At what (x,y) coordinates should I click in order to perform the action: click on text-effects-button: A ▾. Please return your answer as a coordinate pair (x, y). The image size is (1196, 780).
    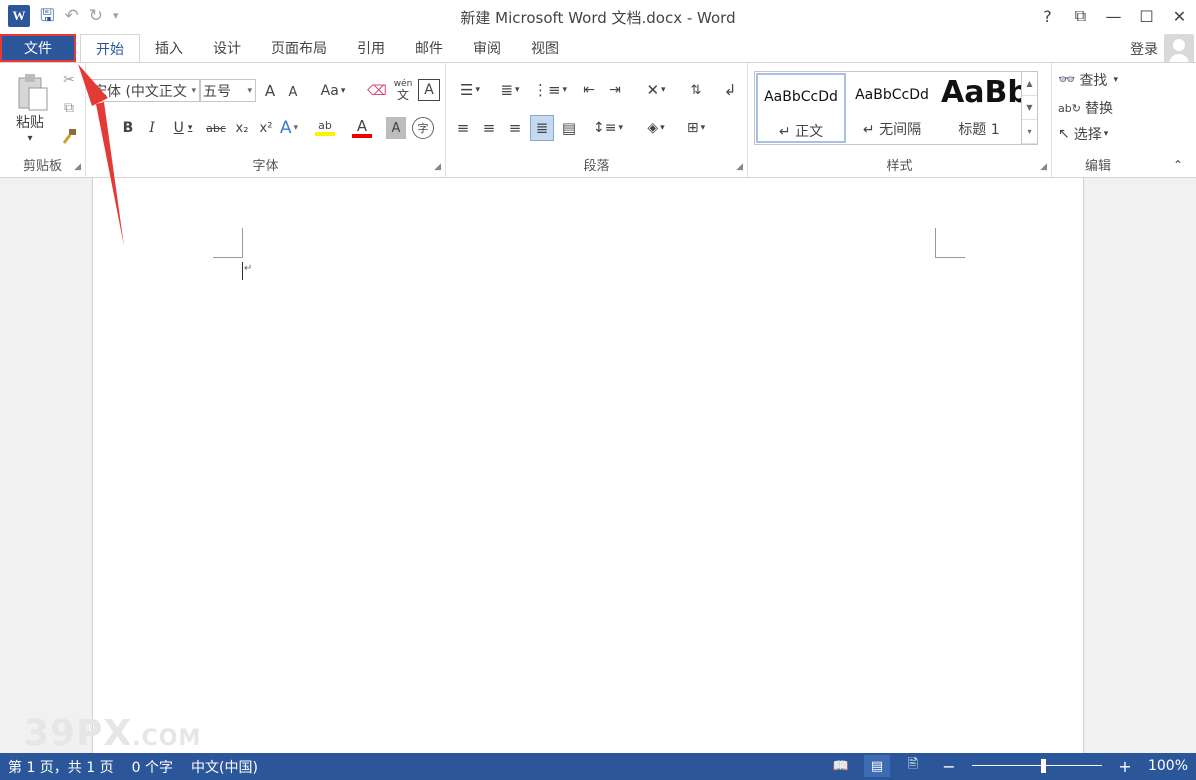
    Looking at the image, I should click on (289, 128).